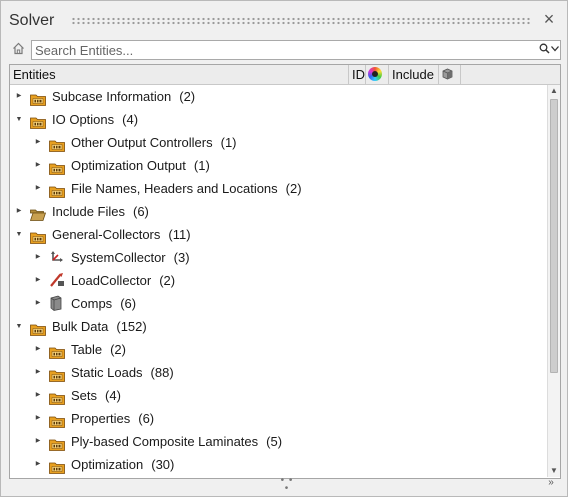 The height and width of the screenshot is (497, 568). Describe the element at coordinates (280, 50) in the screenshot. I see `search-input` at that location.